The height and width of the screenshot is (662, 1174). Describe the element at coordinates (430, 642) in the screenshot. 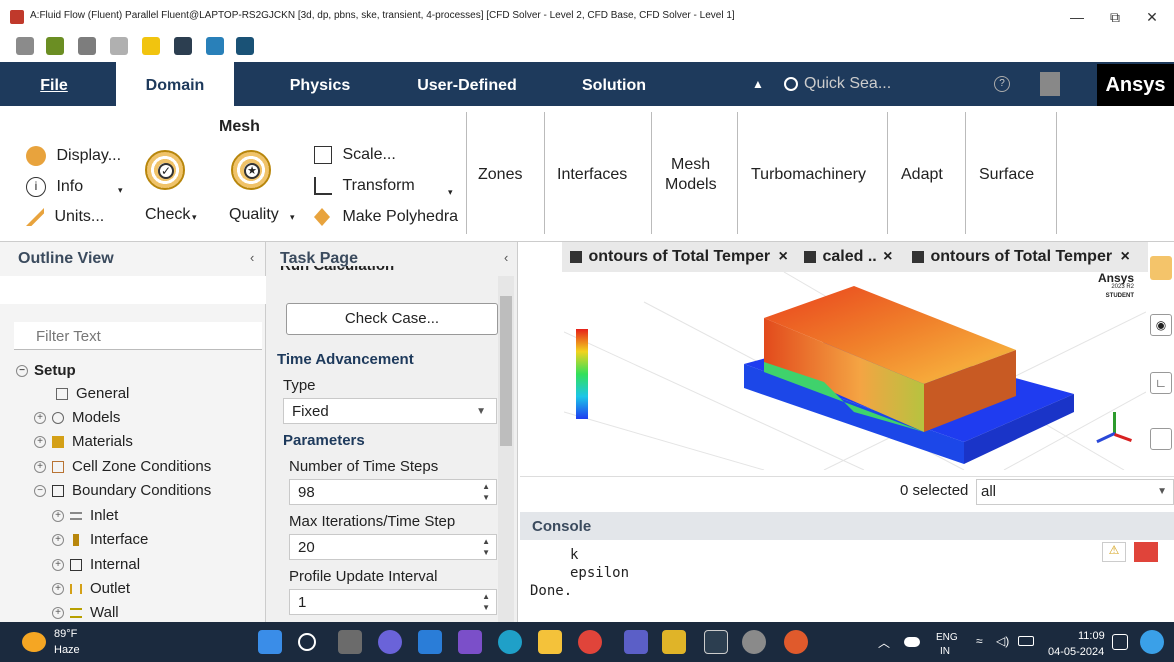

I see `store-icon` at that location.